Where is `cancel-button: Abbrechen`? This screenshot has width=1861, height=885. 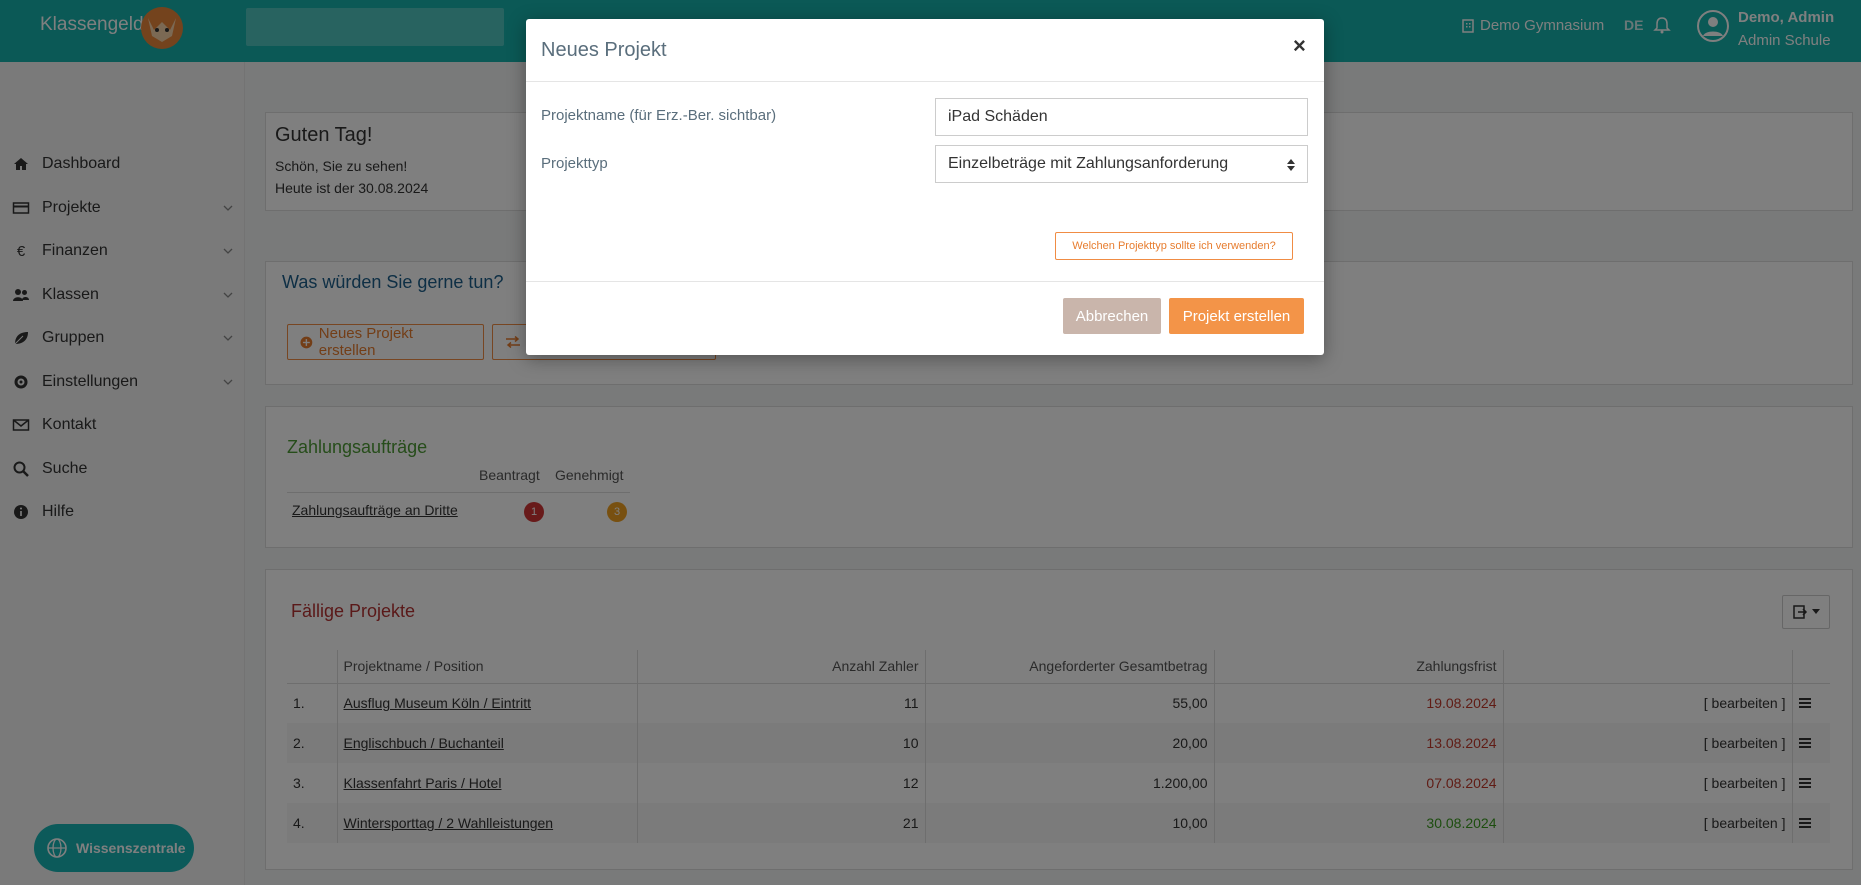
cancel-button: Abbrechen is located at coordinates (1112, 316).